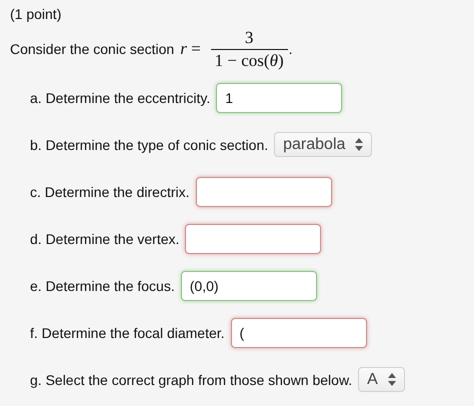  Describe the element at coordinates (190, 49) in the screenshot. I see `equation-lhs: r =` at that location.